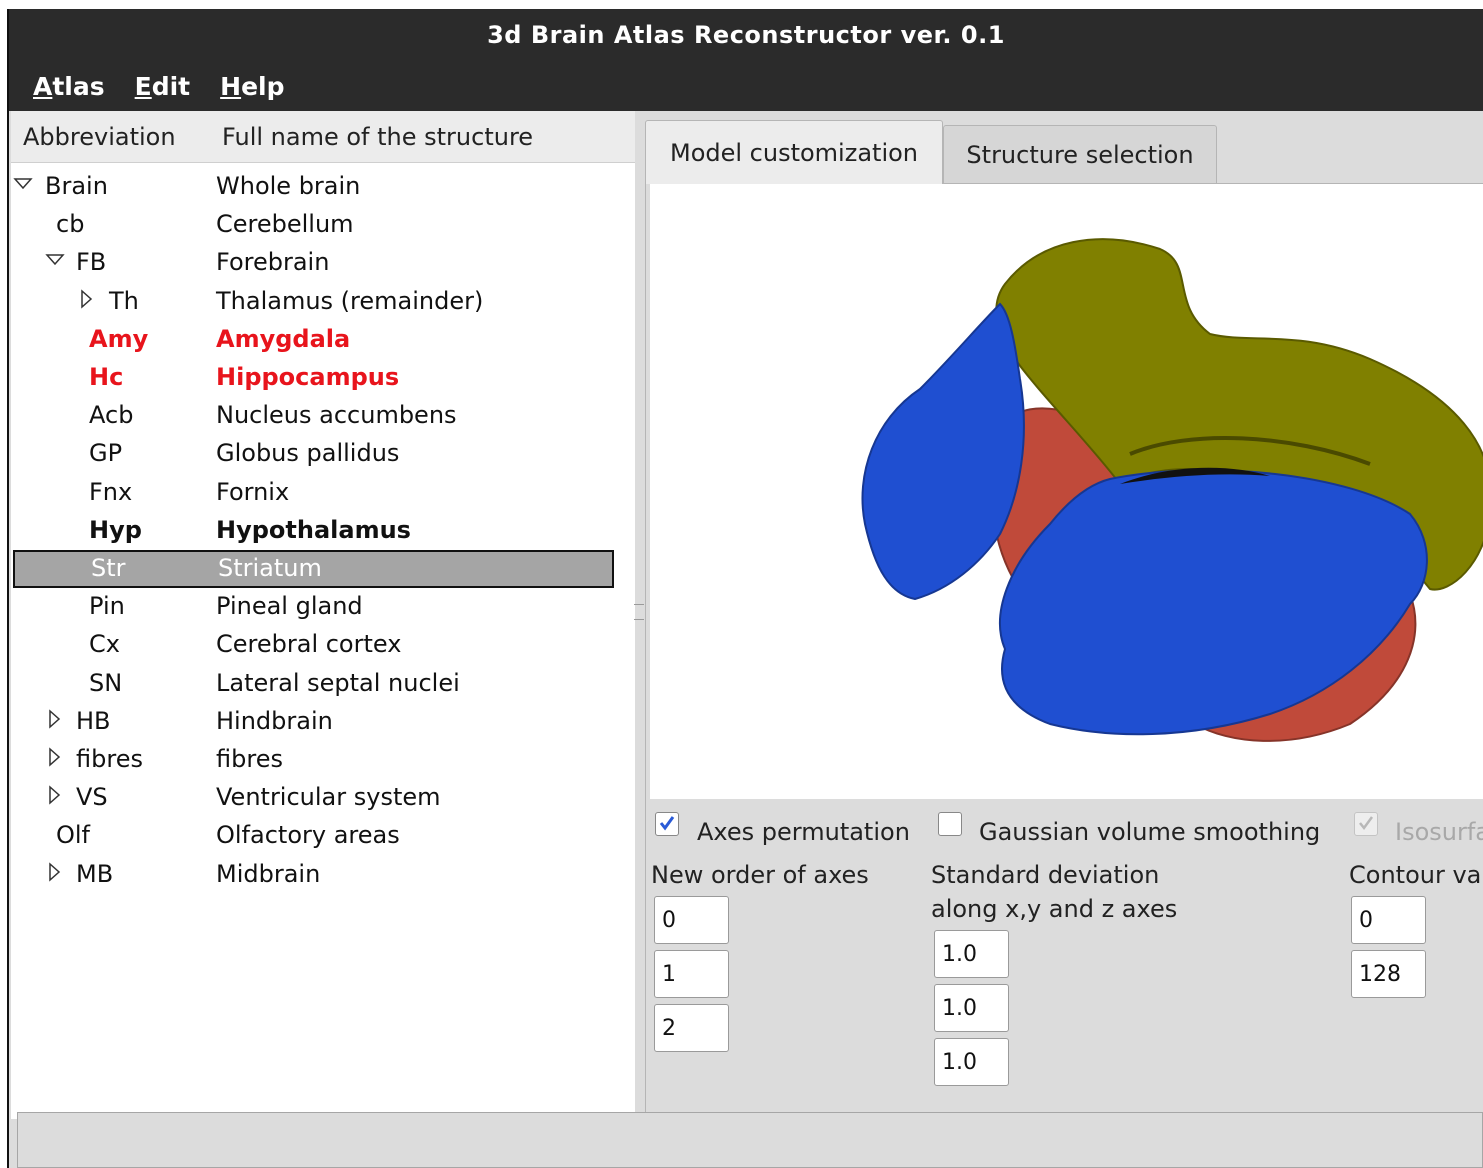  I want to click on tree-row-abbreviation: Hyp, so click(115, 529).